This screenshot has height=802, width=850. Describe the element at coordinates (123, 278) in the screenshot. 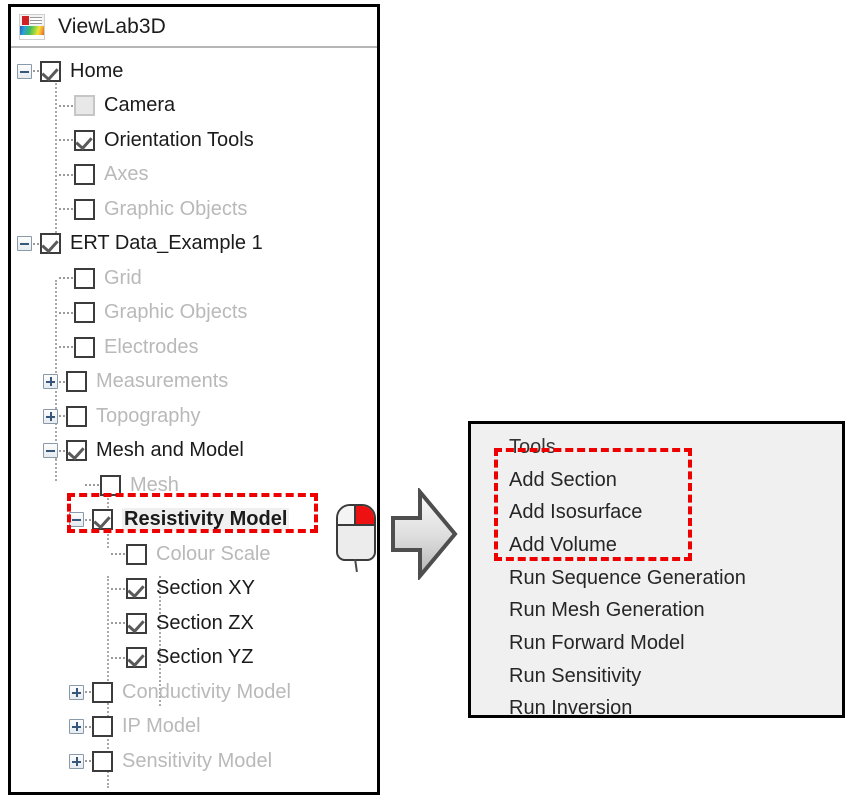

I see `tree-node-label: Grid` at that location.